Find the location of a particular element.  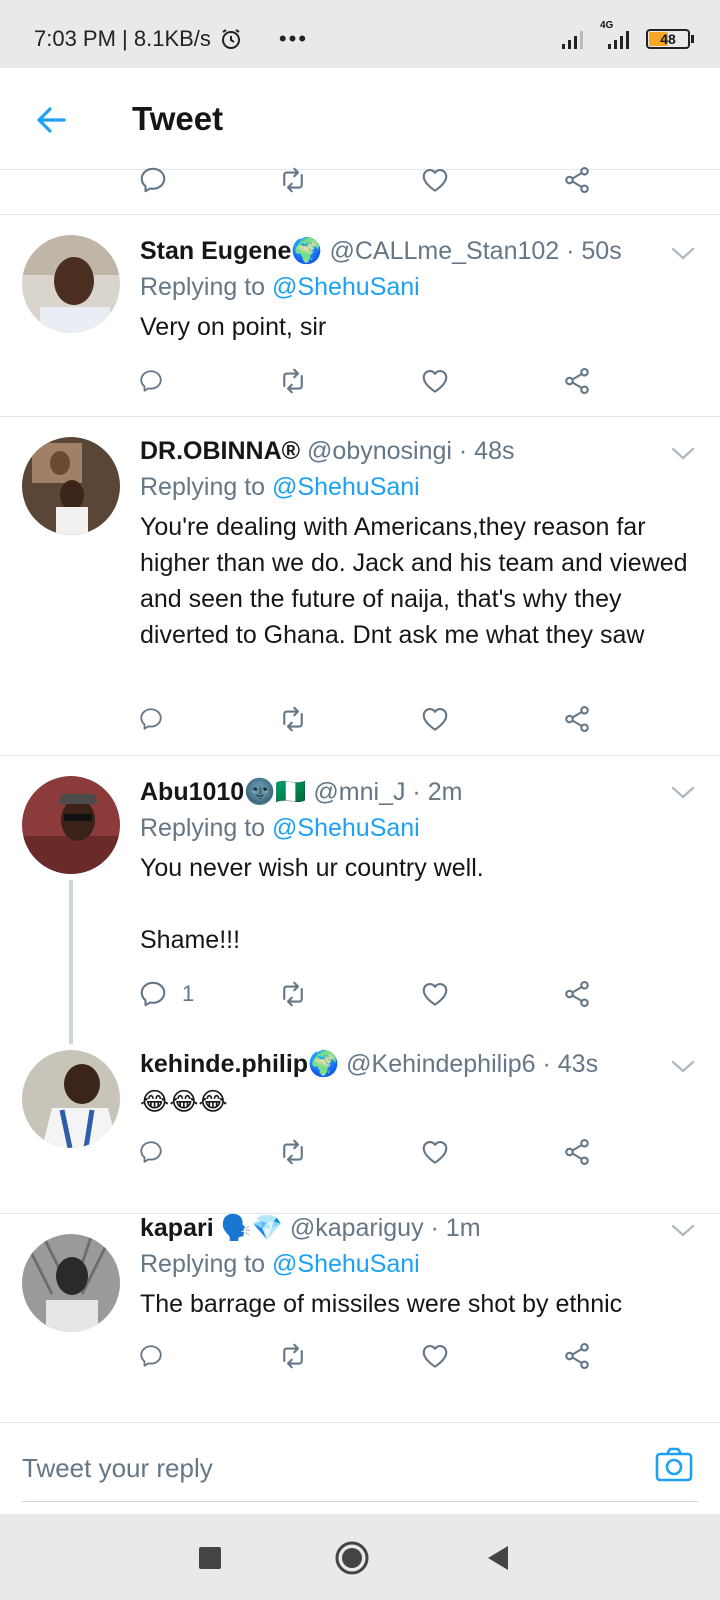

system-nav-bar is located at coordinates (360, 1557).